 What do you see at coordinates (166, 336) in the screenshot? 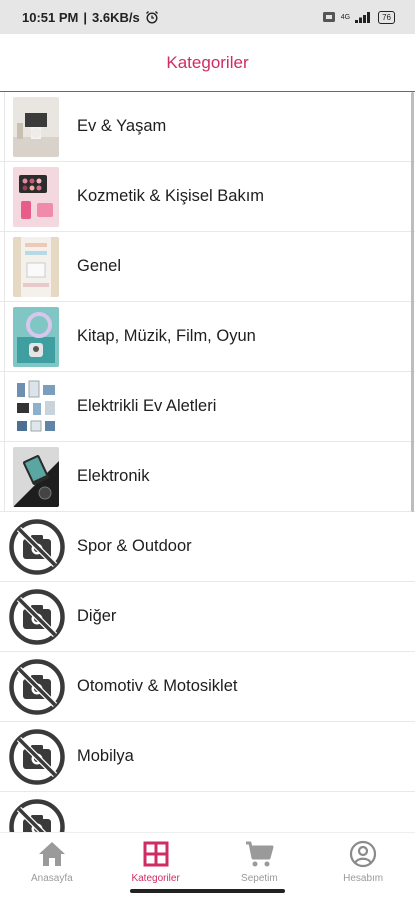
I see `category-label: Kitap, Müzik, Film, Oyun` at bounding box center [166, 336].